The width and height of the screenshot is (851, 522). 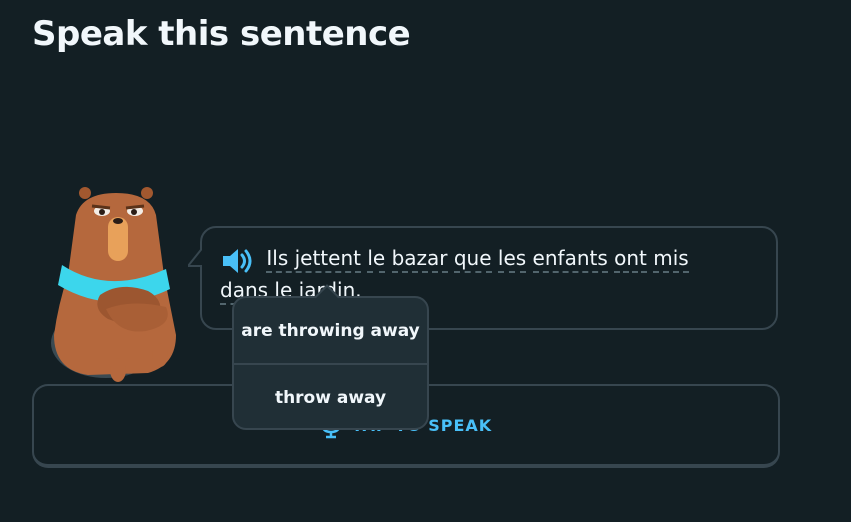 I want to click on word-token: que, so click(x=472, y=259).